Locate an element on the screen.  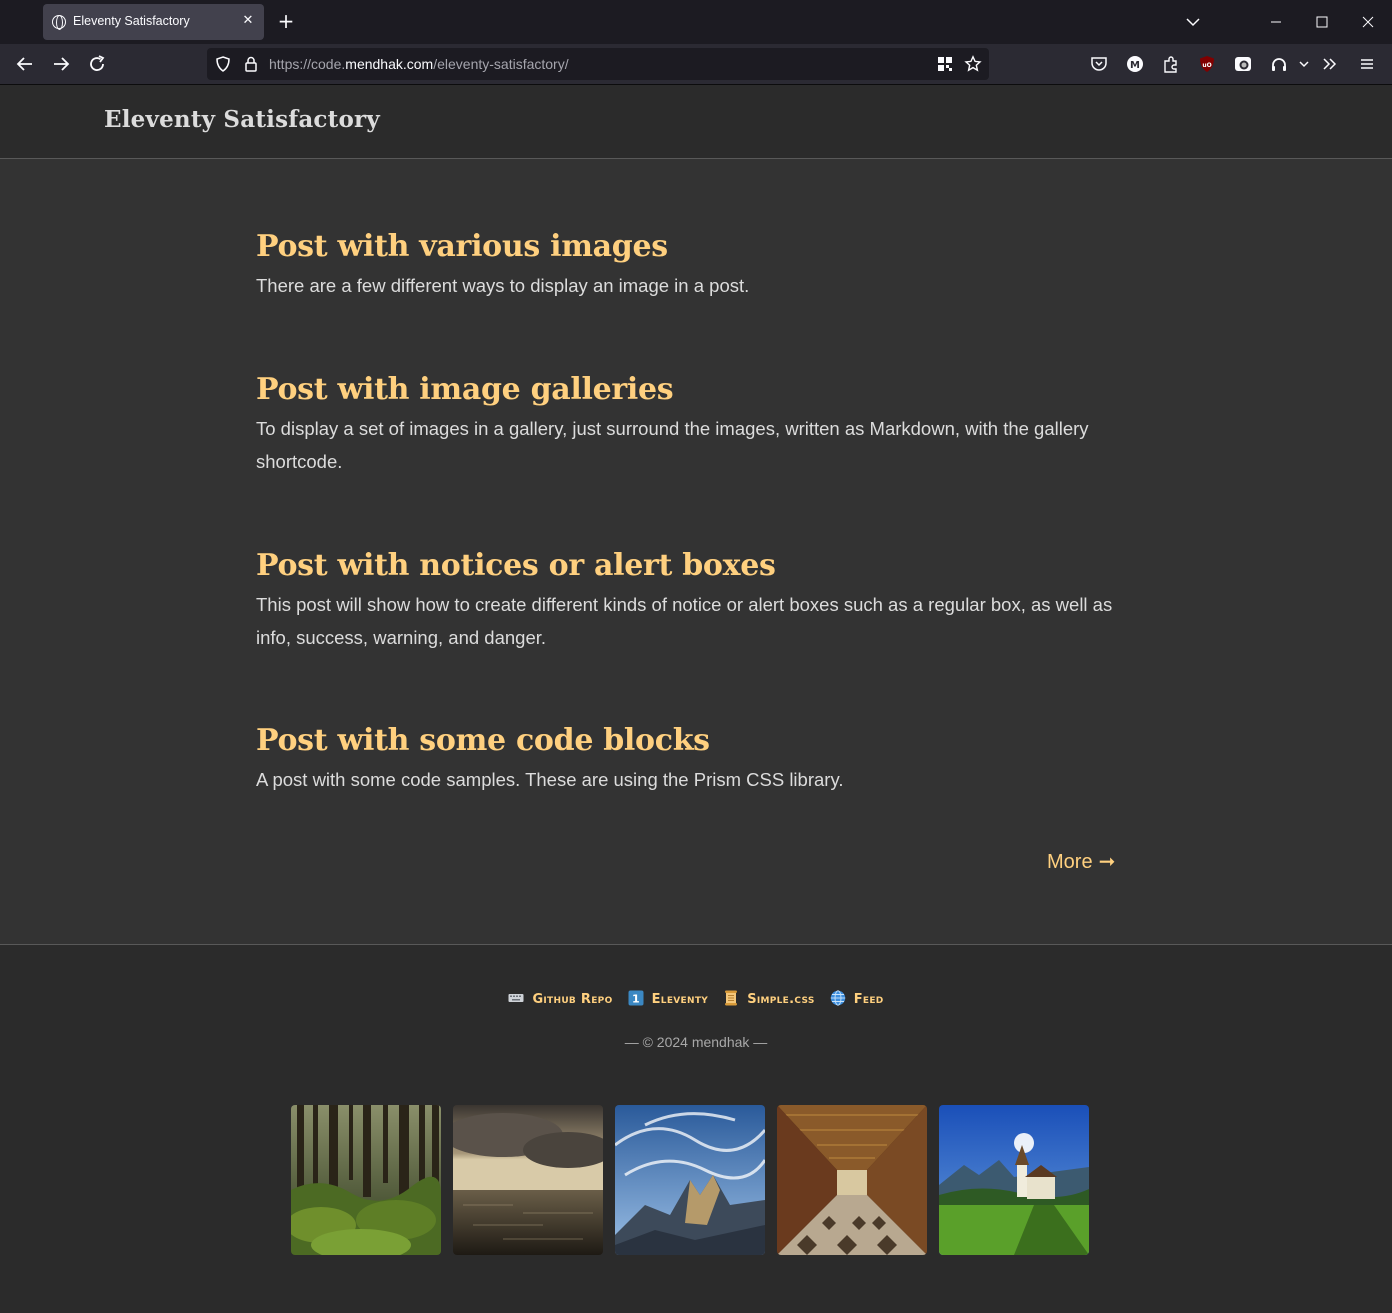
gallery-thumb-church is located at coordinates (1014, 1180).